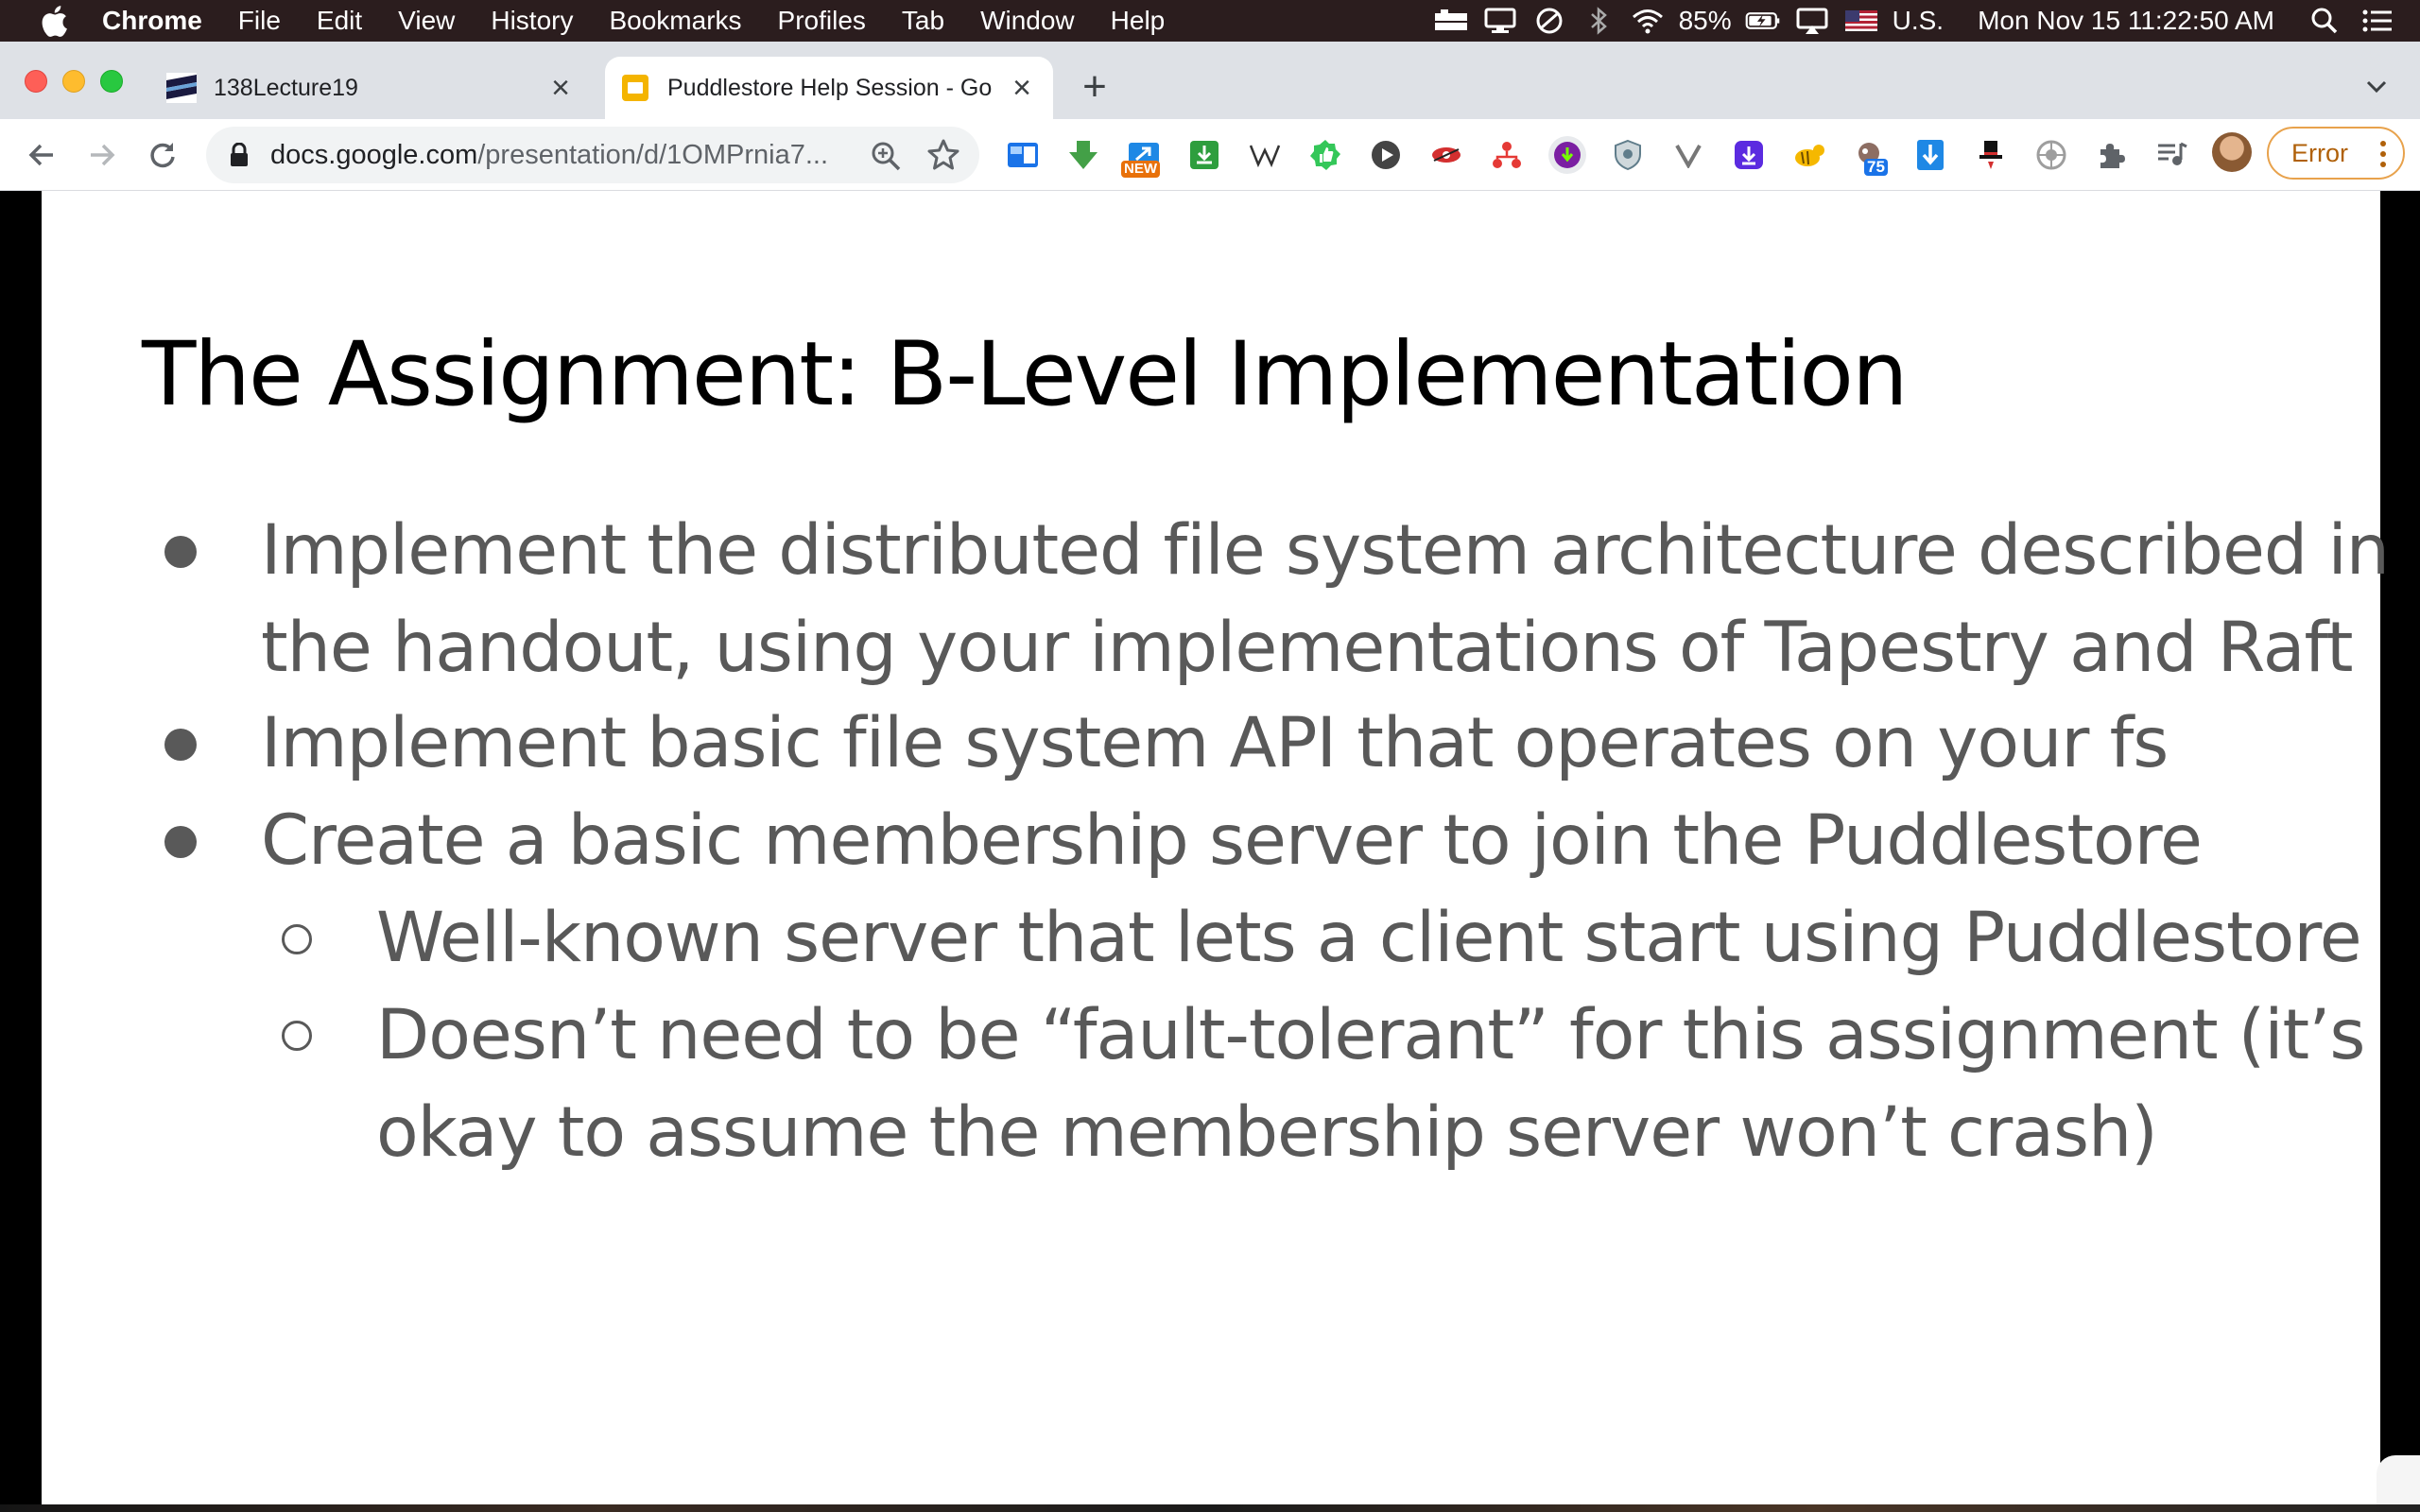 Image resolution: width=2420 pixels, height=1512 pixels. I want to click on v-extension-icon, so click(1688, 155).